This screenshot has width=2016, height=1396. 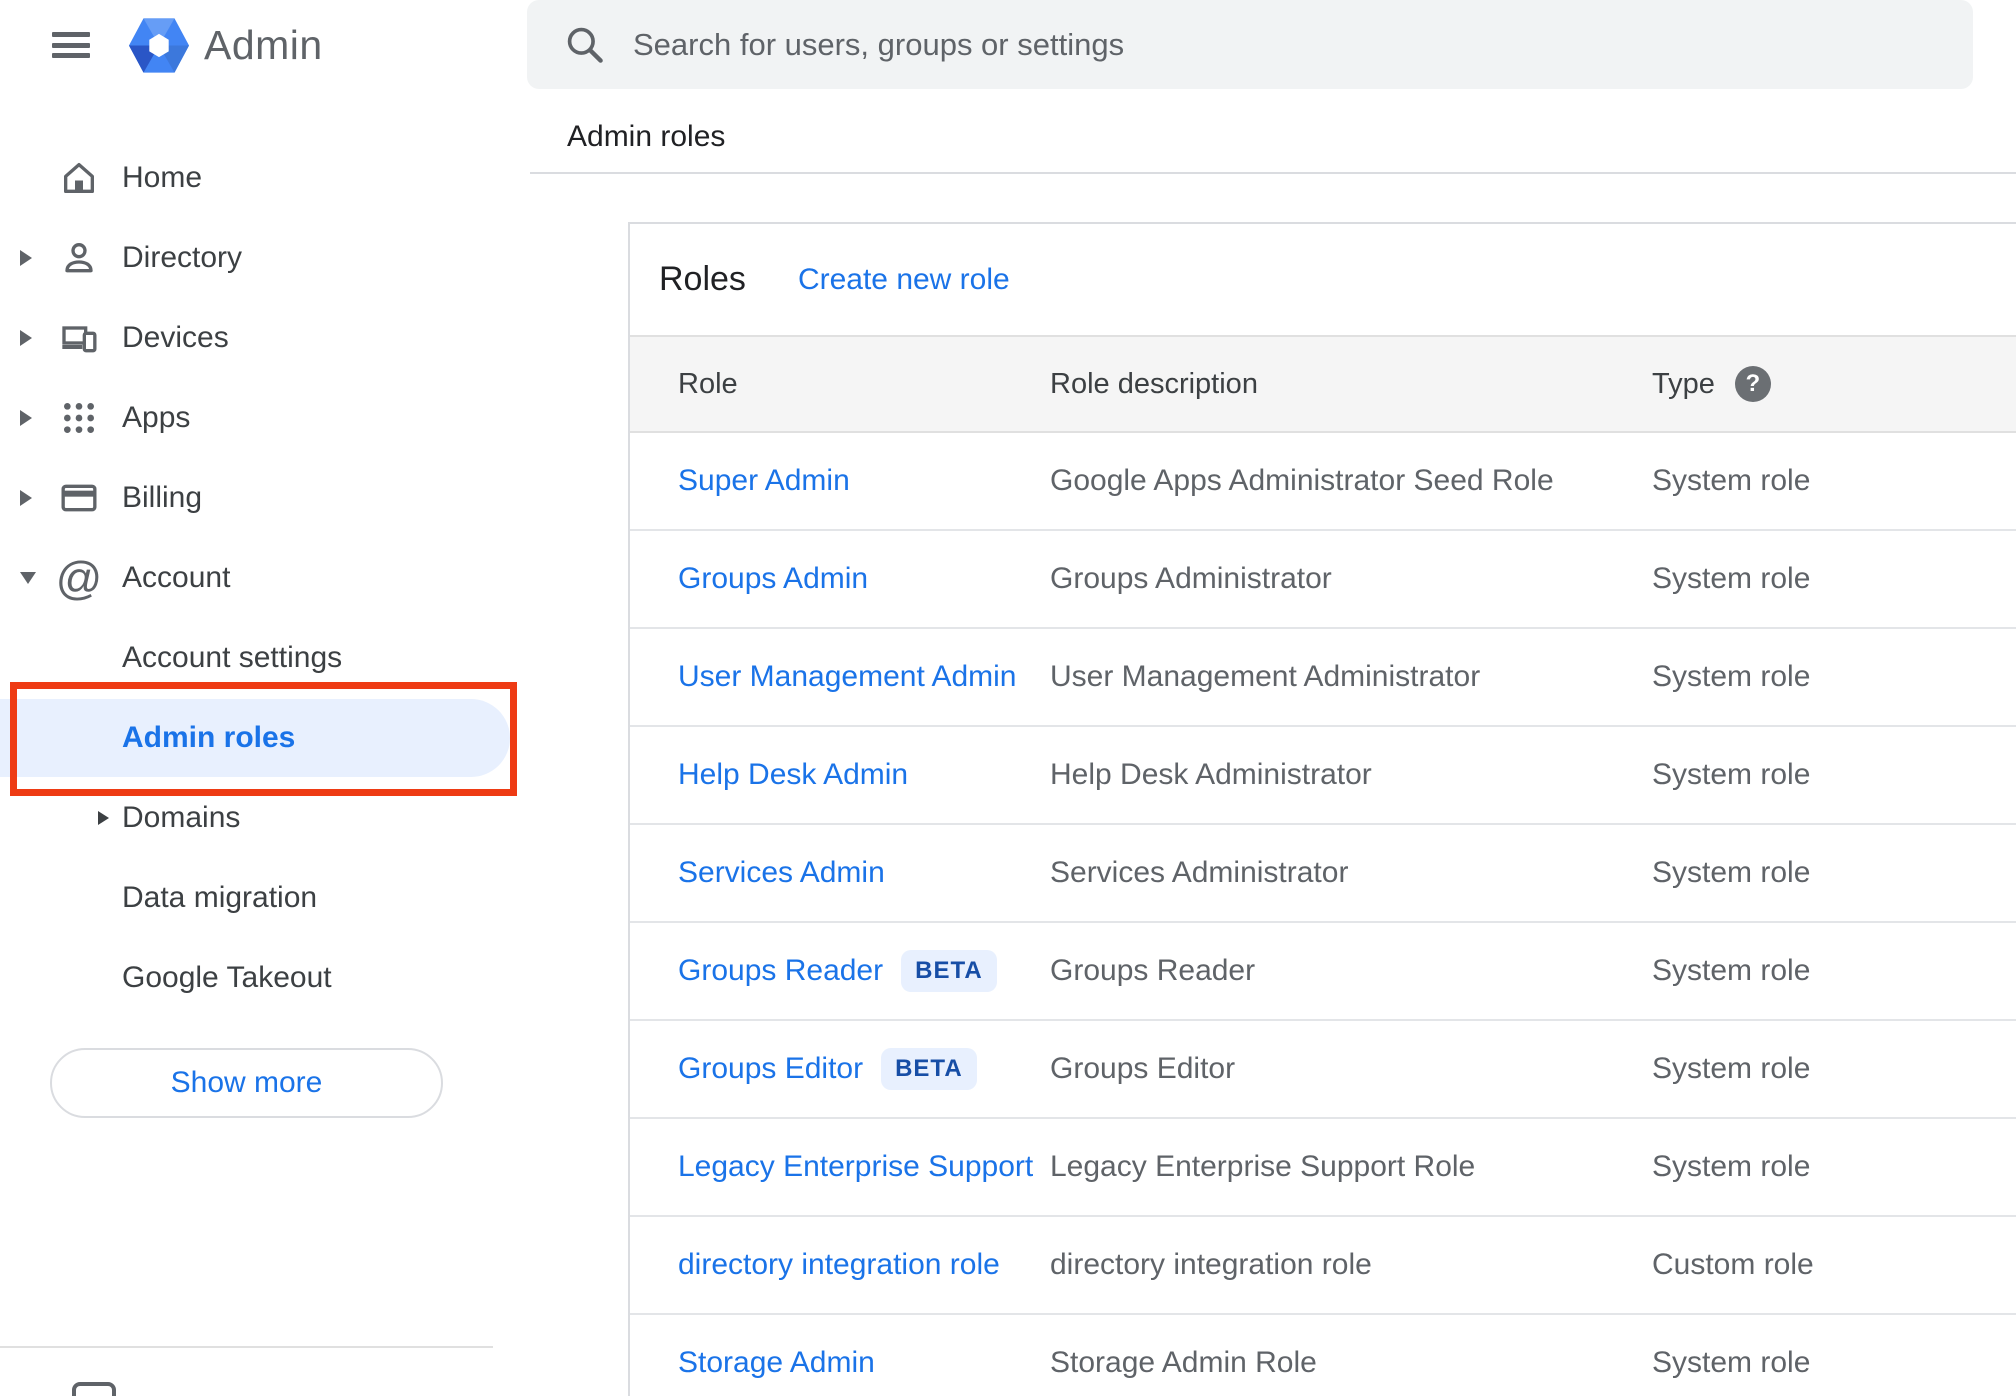 I want to click on role-link: directory integration role, so click(x=839, y=1265).